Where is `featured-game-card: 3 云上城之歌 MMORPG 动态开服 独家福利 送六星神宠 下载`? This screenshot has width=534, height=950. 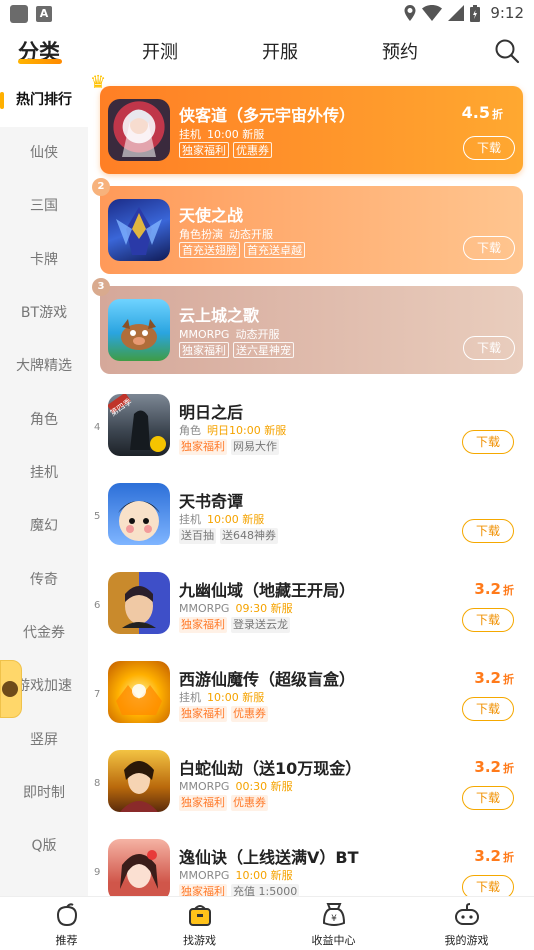 featured-game-card: 3 云上城之歌 MMORPG 动态开服 独家福利 送六星神宠 下载 is located at coordinates (307, 326).